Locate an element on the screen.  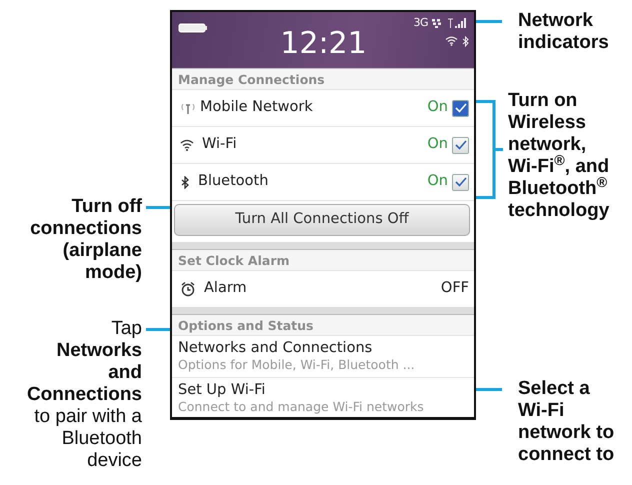
section-header: Set Clock Alarm is located at coordinates (323, 260).